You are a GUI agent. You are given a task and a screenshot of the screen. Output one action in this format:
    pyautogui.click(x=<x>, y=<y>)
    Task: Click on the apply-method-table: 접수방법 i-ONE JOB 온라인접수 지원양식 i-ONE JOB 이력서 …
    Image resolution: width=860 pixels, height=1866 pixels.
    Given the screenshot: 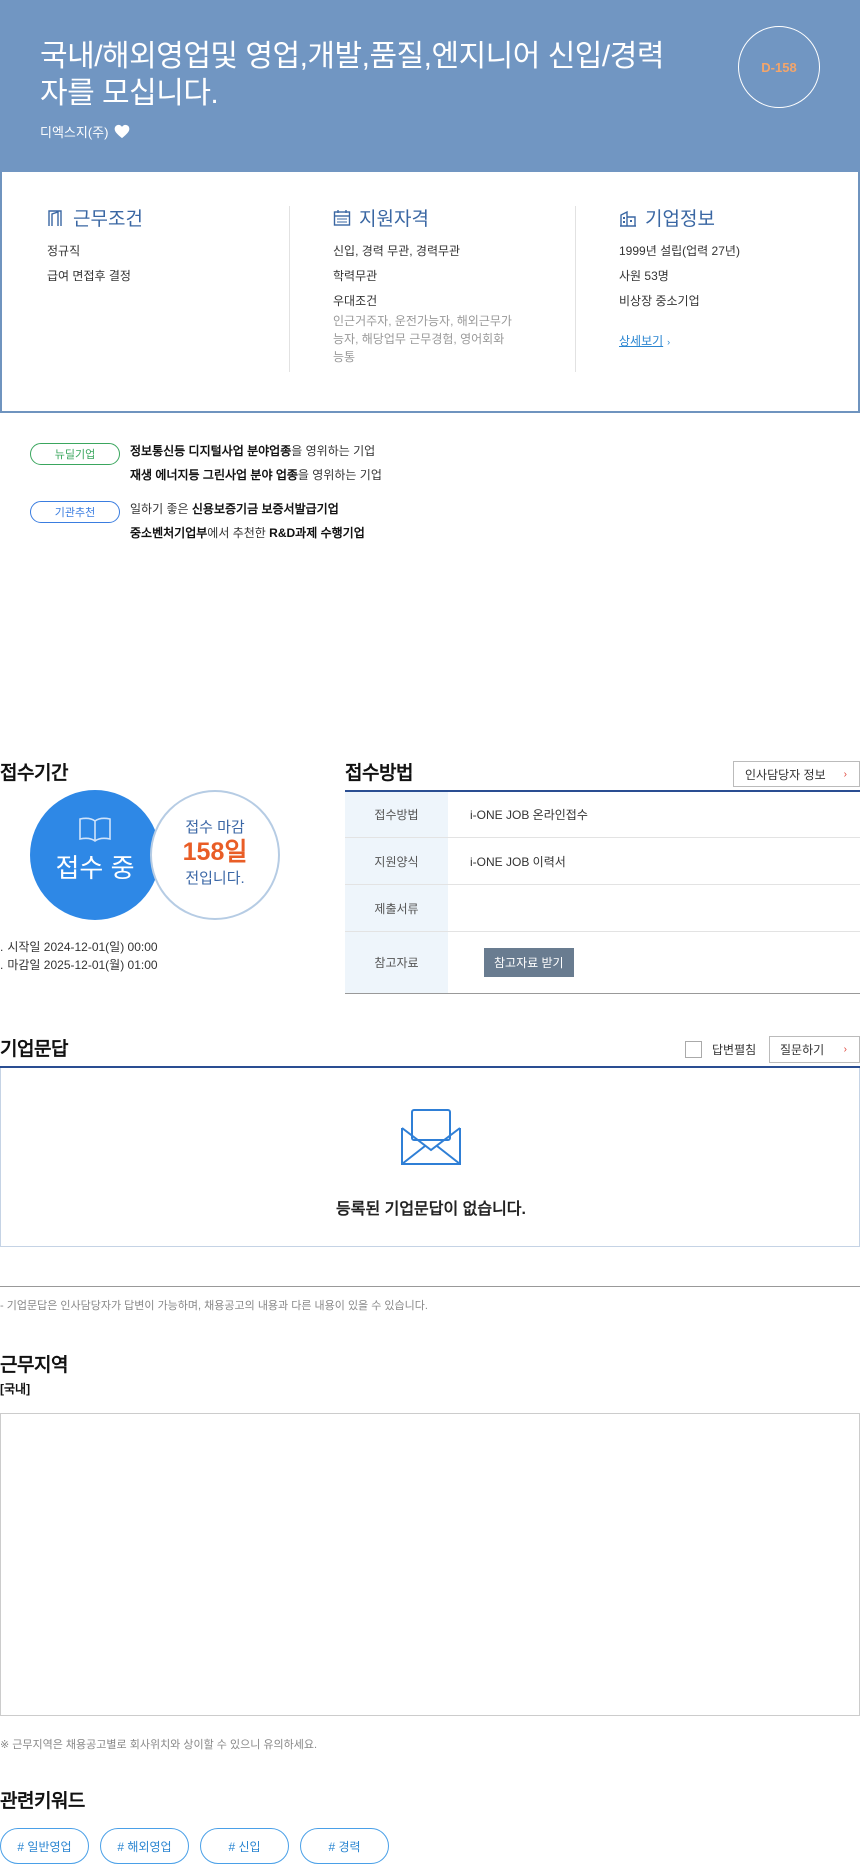 What is the action you would take?
    pyautogui.click(x=602, y=892)
    